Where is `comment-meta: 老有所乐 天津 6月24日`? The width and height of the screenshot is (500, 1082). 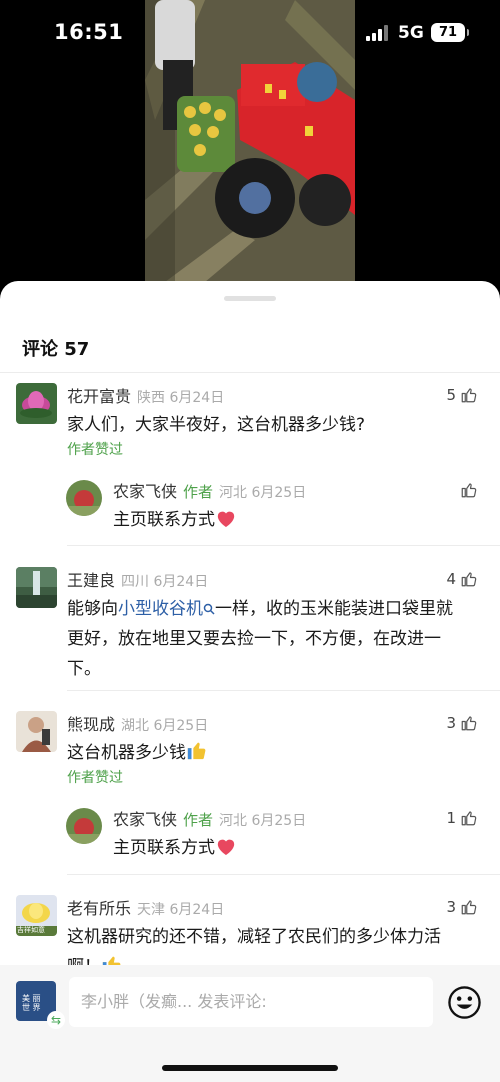 comment-meta: 老有所乐 天津 6月24日 is located at coordinates (145, 907).